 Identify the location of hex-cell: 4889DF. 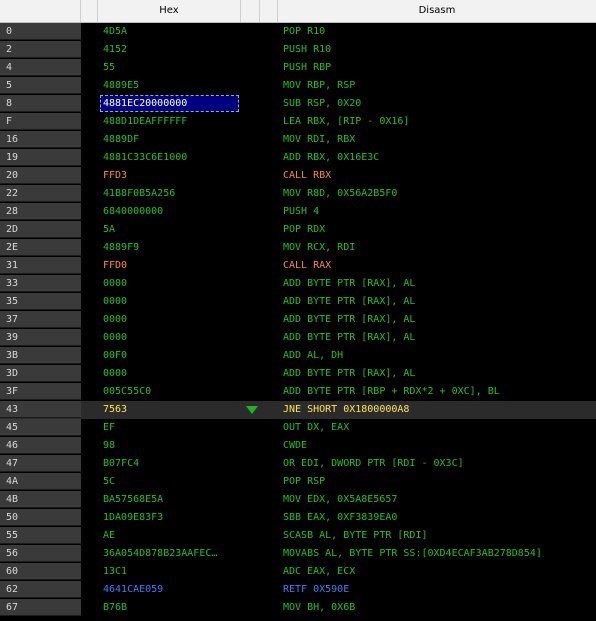
(121, 140).